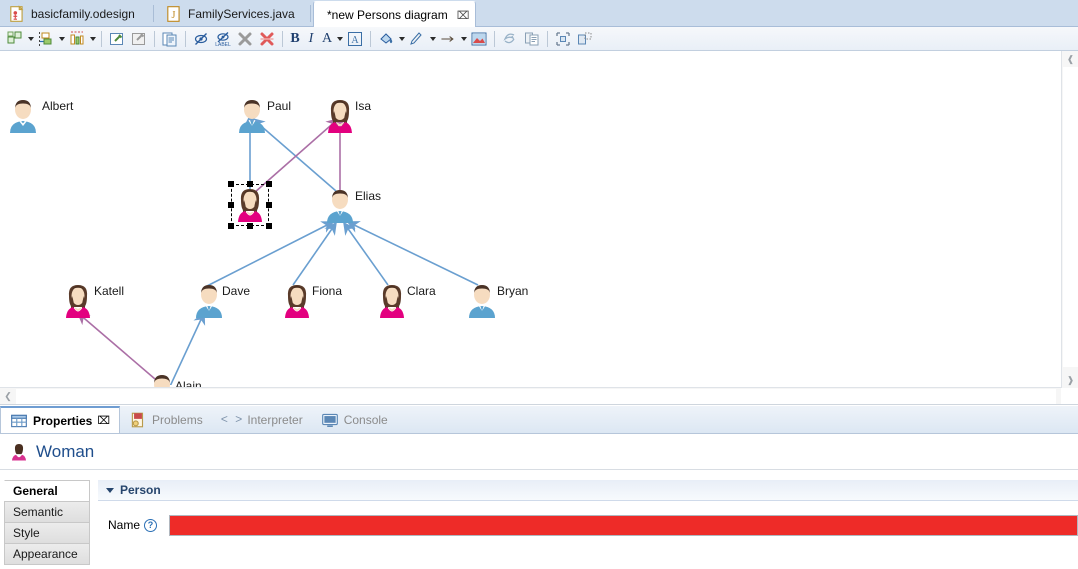 The height and width of the screenshot is (569, 1078). Describe the element at coordinates (563, 39) in the screenshot. I see `autosize-icon` at that location.